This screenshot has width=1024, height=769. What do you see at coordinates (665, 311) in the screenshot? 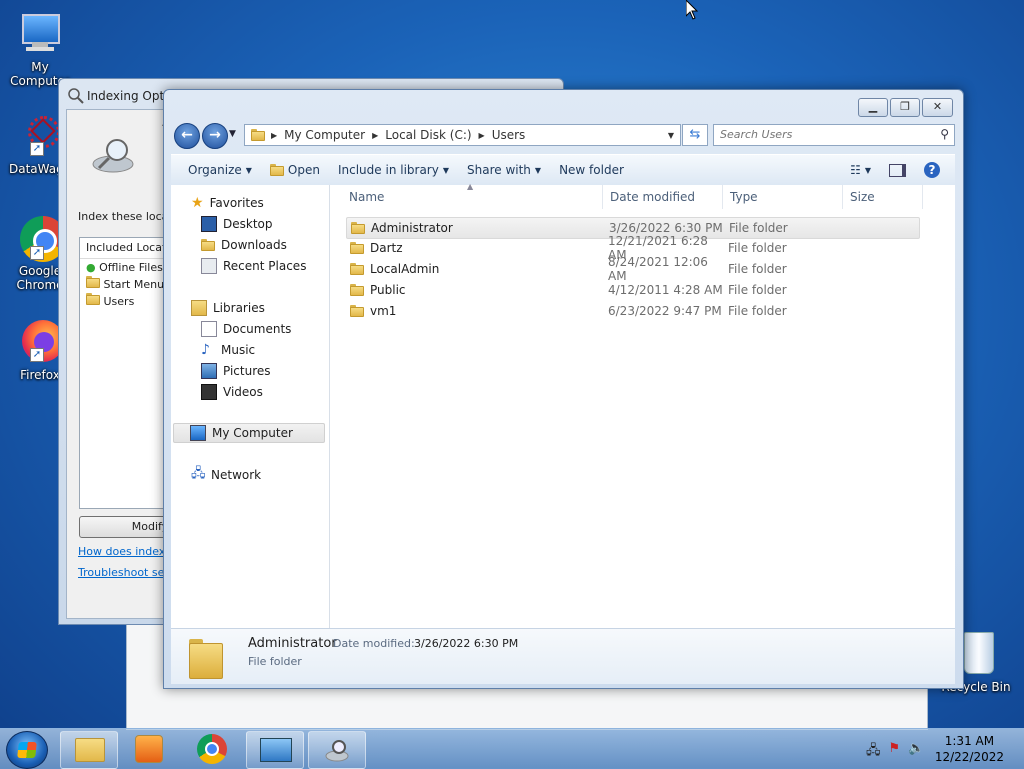
I see `file-date: 6/23/2022 9:47 PM` at bounding box center [665, 311].